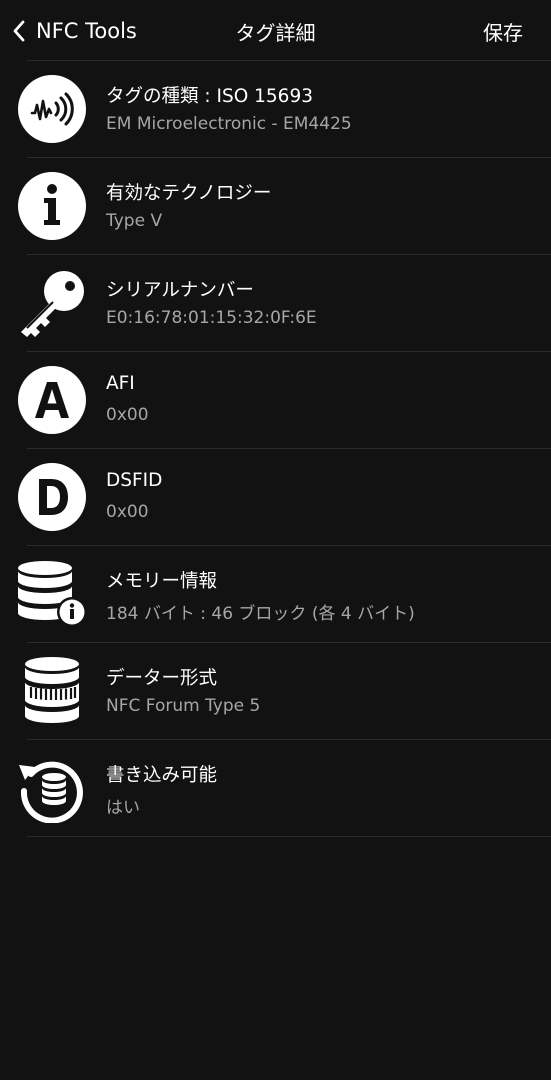 The width and height of the screenshot is (551, 1080). I want to click on item-title: 書き込み可能, so click(162, 775).